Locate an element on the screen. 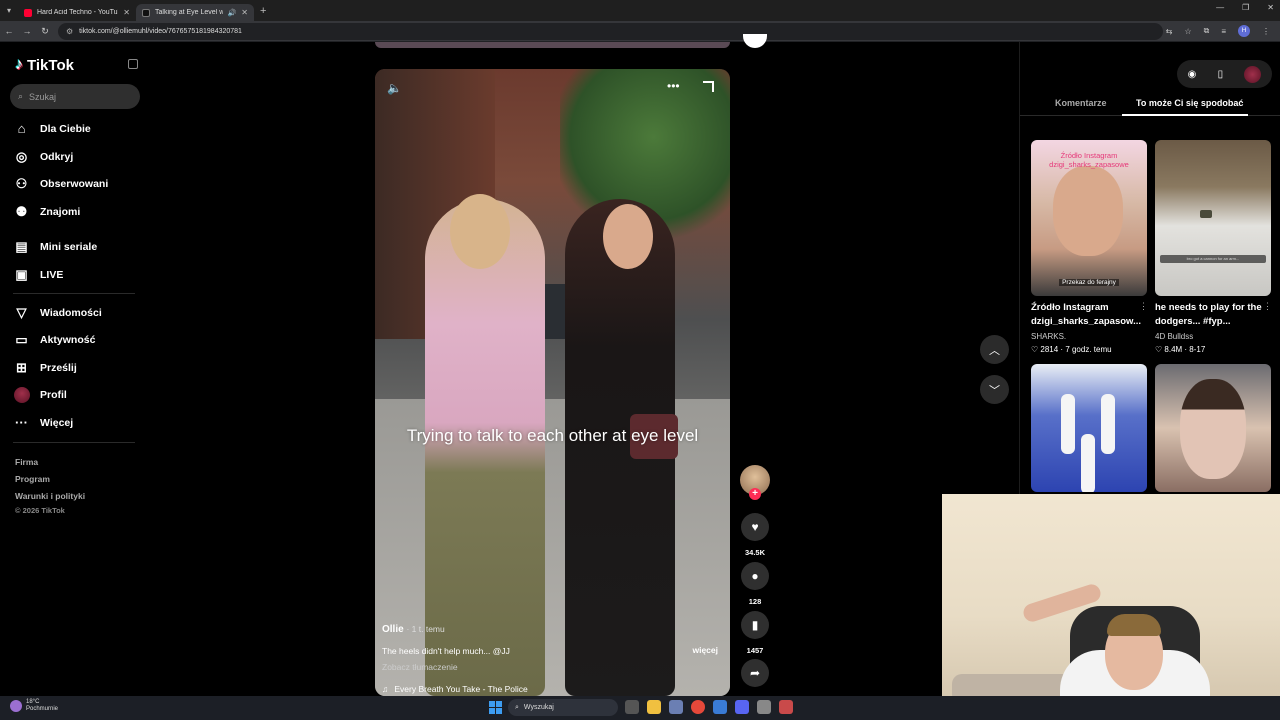  new-tab-button: + is located at coordinates (263, 11).